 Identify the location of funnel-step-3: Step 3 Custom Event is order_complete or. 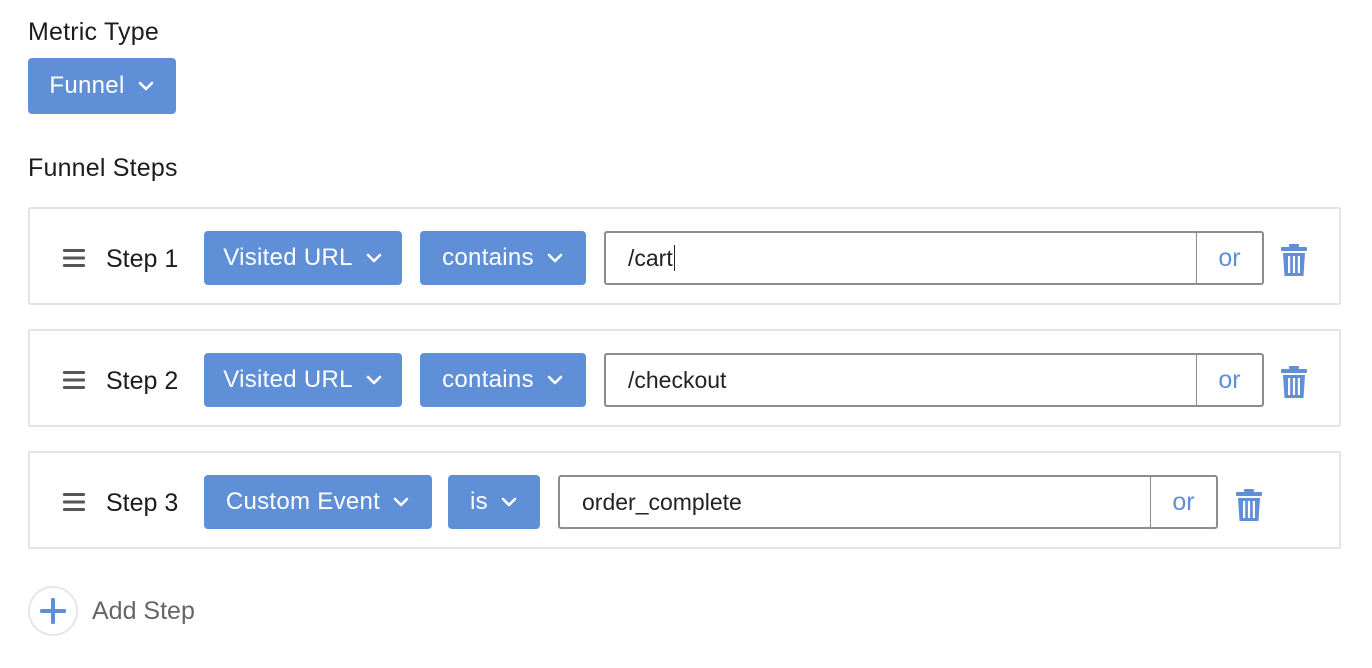
(684, 500).